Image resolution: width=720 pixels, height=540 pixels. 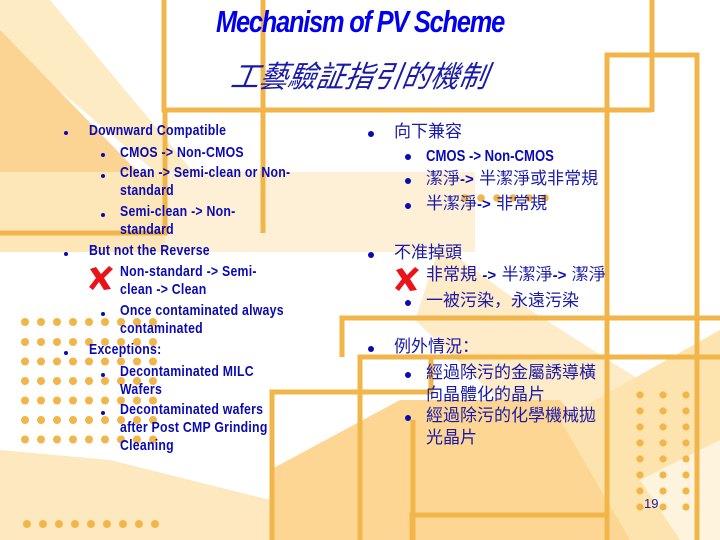 I want to click on list-item: CMOS -> Non-CMOS, so click(x=490, y=156).